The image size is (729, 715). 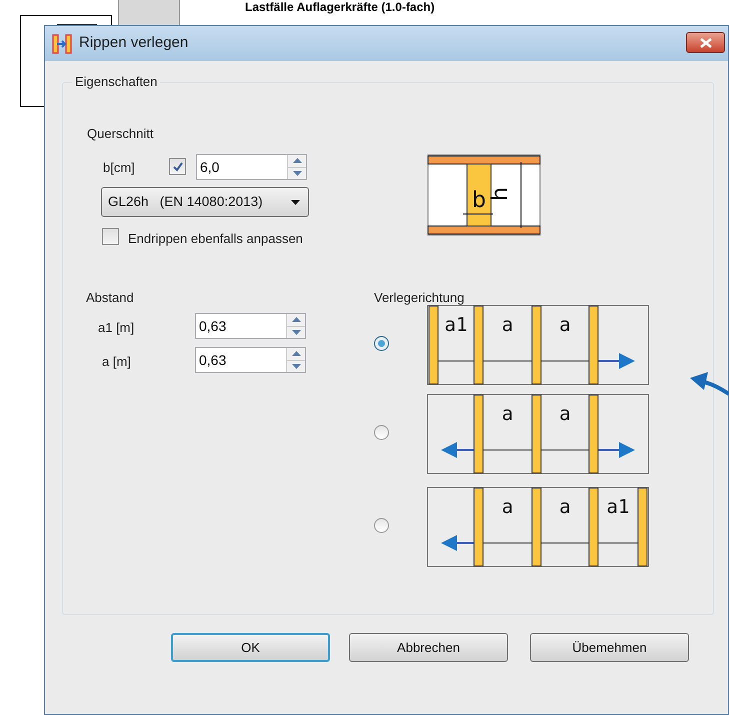 What do you see at coordinates (500, 194) in the screenshot?
I see `dimension-label: h` at bounding box center [500, 194].